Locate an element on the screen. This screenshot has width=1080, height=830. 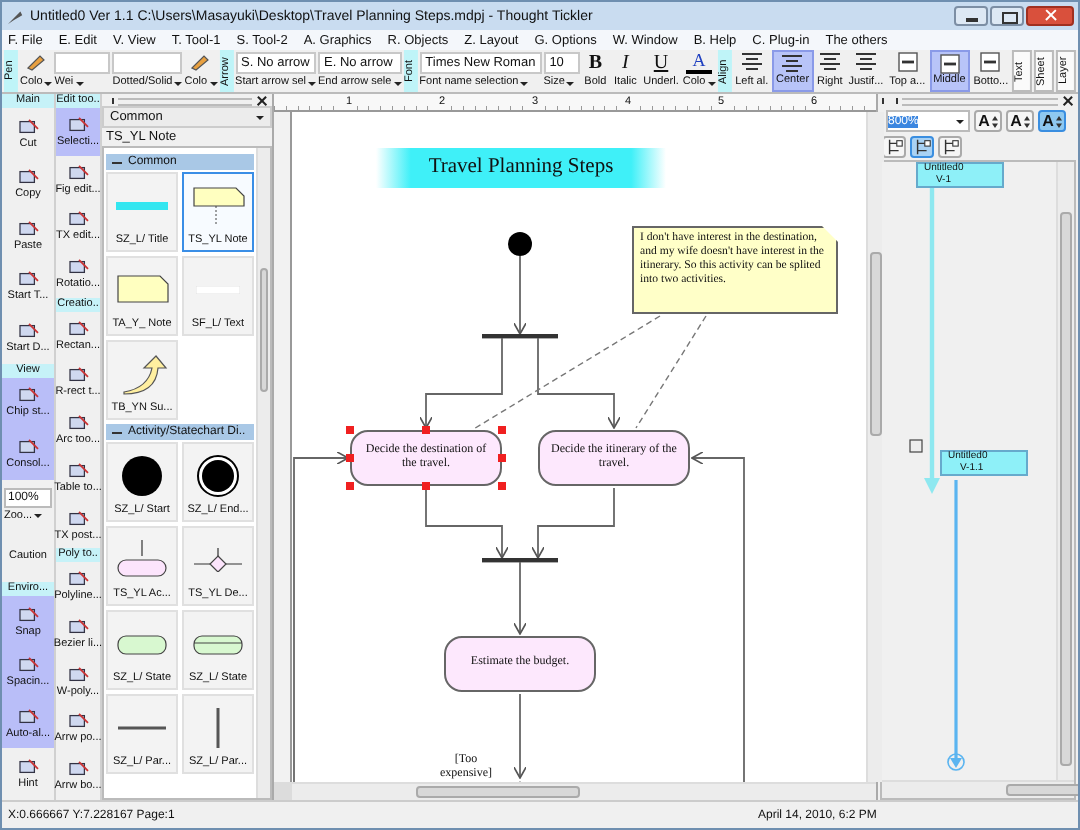
maximize-button is located at coordinates (1007, 16).